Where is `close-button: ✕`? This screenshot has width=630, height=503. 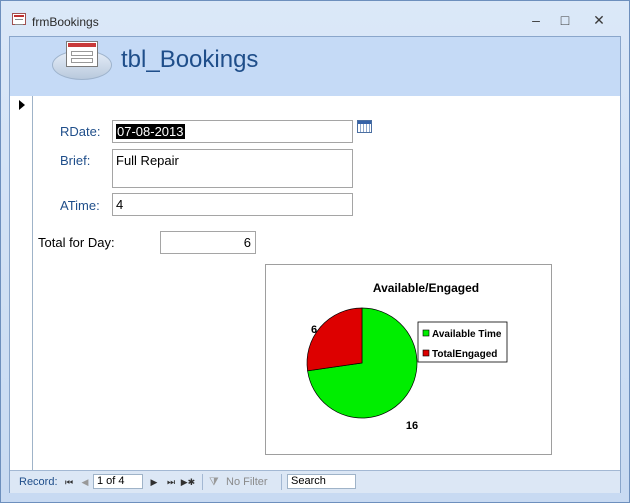
close-button: ✕ is located at coordinates (599, 20).